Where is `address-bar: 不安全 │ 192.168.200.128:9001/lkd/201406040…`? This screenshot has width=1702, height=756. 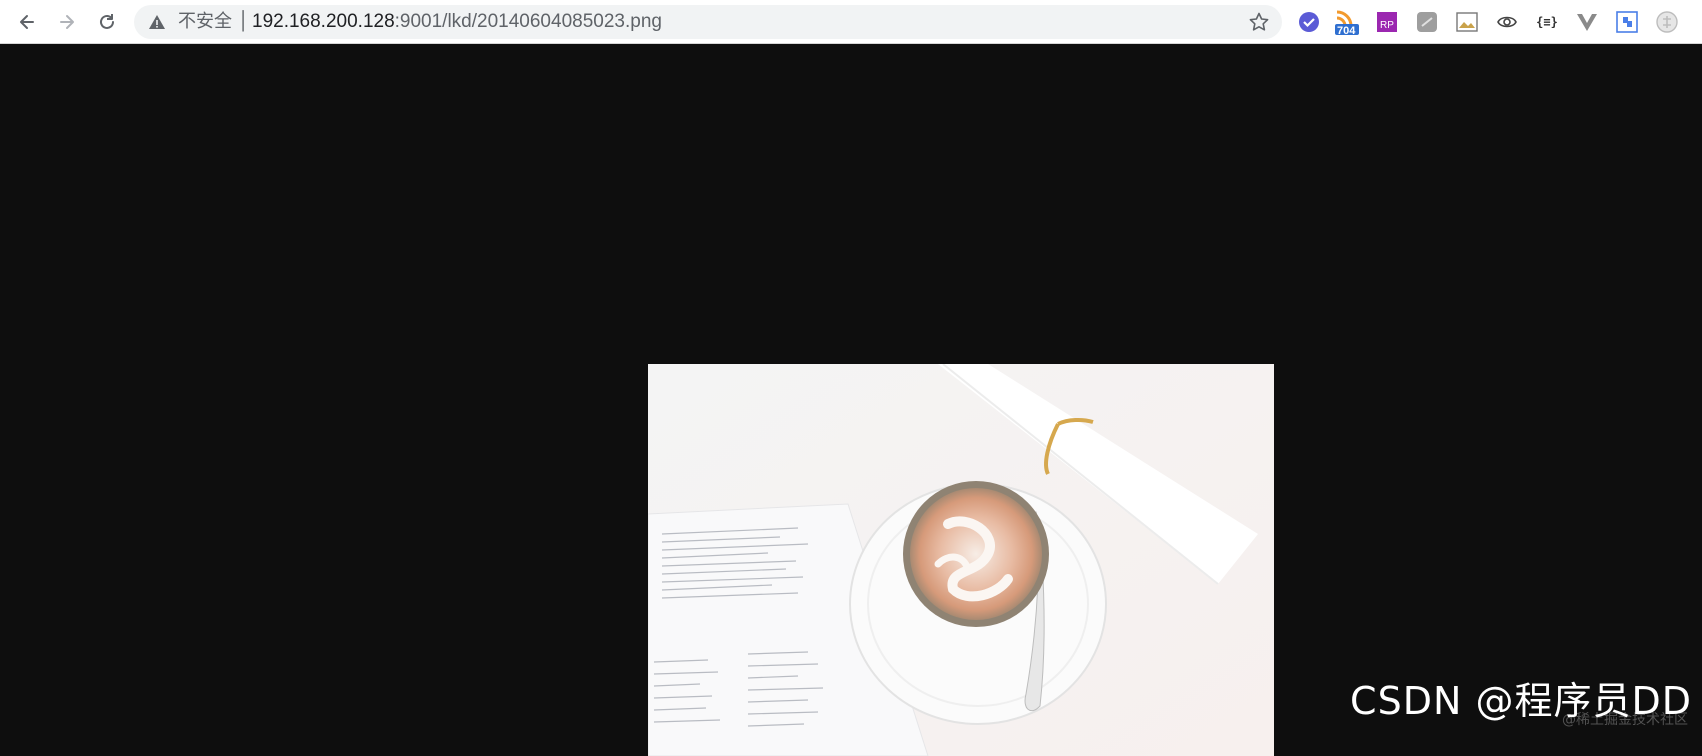
address-bar: 不安全 │ 192.168.200.128:9001/lkd/201406040… is located at coordinates (708, 22).